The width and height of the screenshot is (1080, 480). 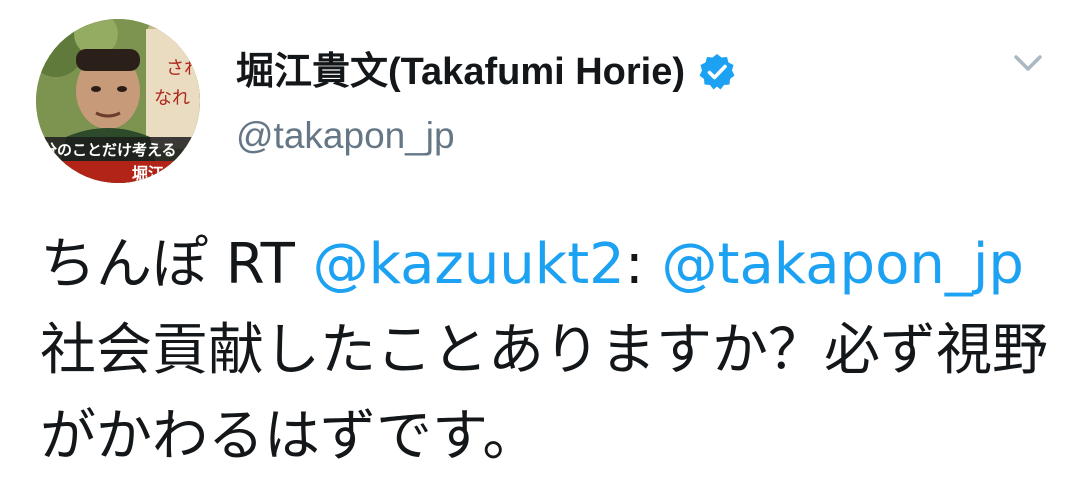 I want to click on profile-photo-icon: され なれ 分のことだけ考える 堀江, so click(x=118, y=101).